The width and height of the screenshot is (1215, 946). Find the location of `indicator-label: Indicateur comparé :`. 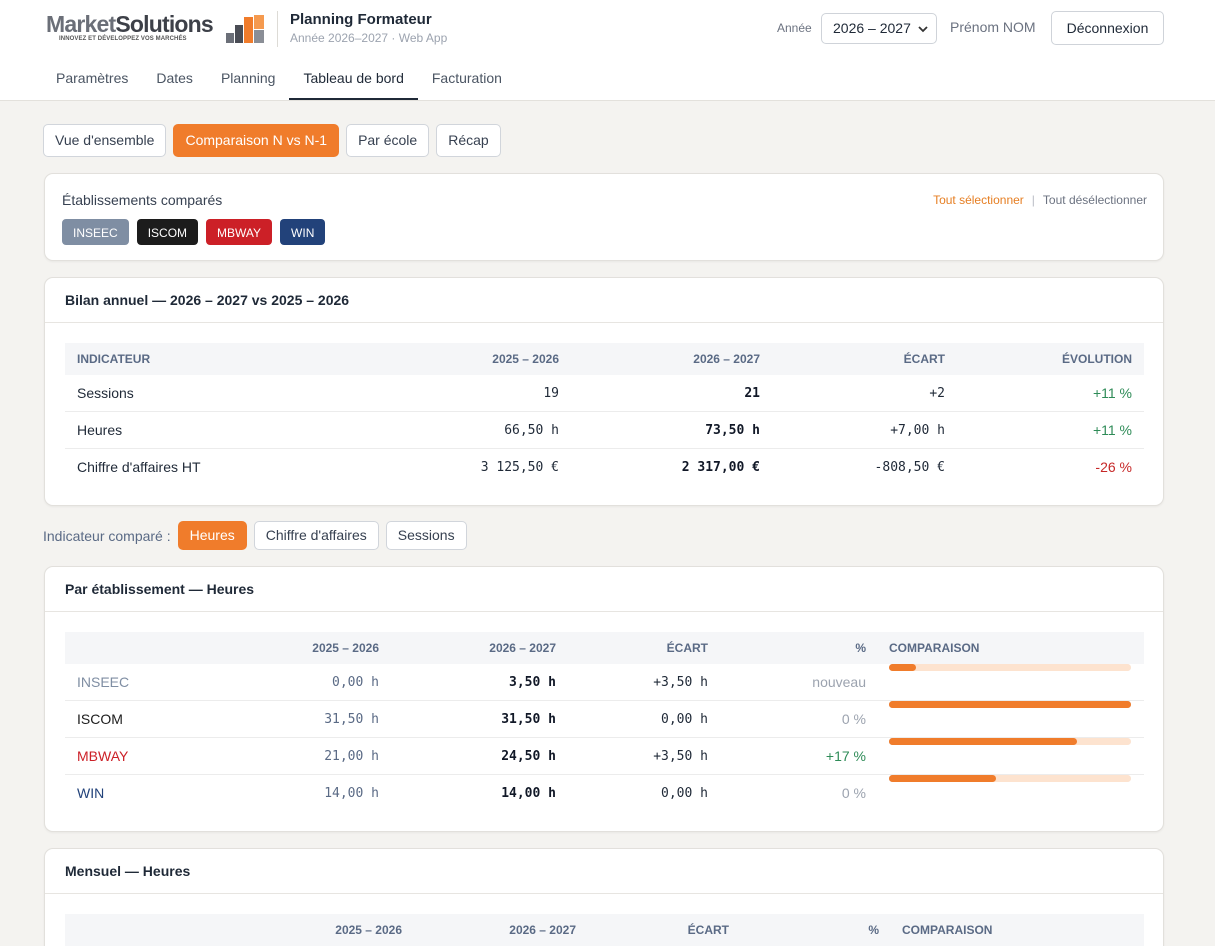

indicator-label: Indicateur comparé : is located at coordinates (107, 535).